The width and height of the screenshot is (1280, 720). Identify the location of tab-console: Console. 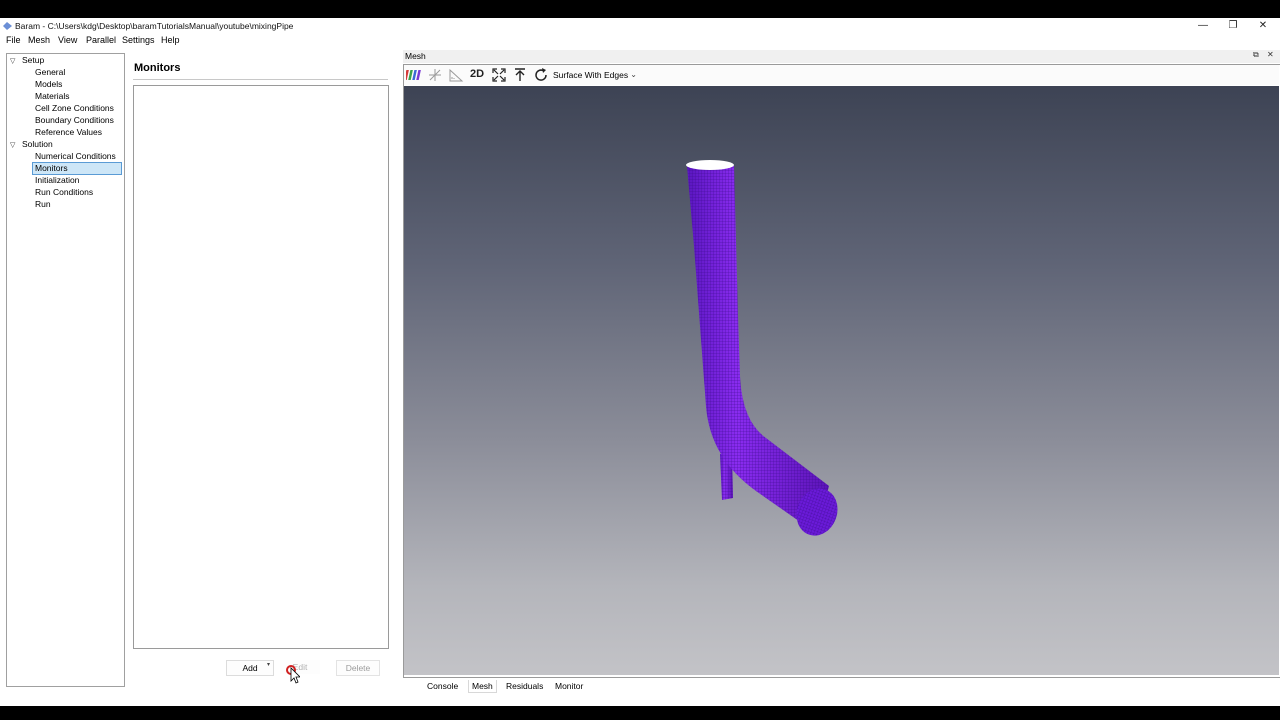
(442, 686).